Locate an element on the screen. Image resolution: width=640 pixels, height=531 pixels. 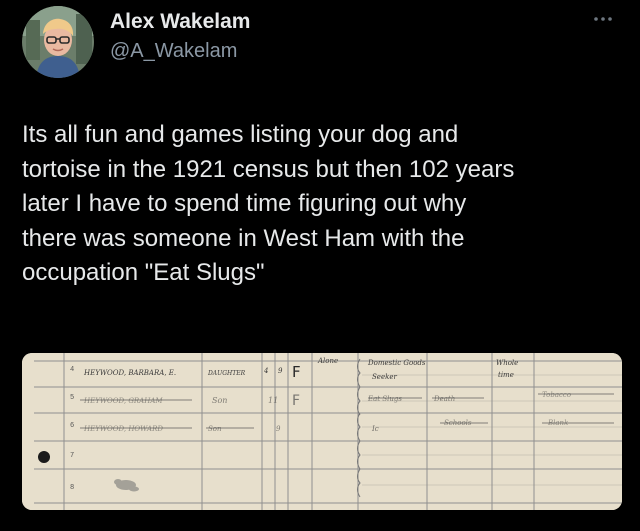
row4-occupation-top: Domestic Goods is located at coordinates (396, 363).